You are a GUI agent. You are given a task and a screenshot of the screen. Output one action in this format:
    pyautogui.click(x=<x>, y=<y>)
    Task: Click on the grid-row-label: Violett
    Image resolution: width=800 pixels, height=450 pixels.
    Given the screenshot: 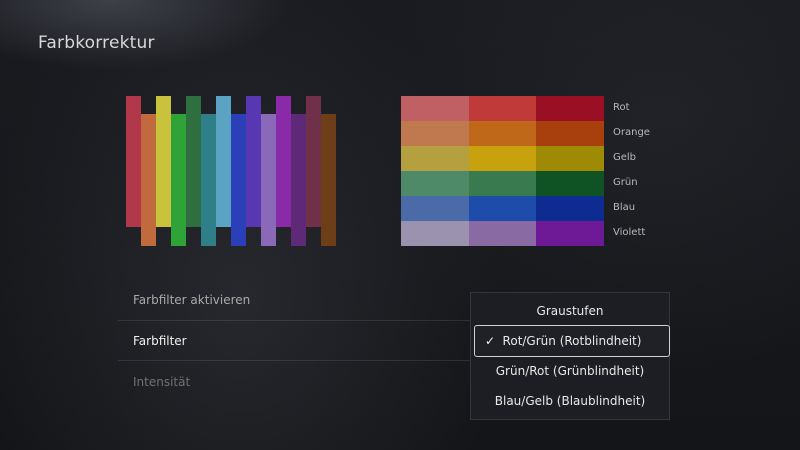 What is the action you would take?
    pyautogui.click(x=629, y=232)
    